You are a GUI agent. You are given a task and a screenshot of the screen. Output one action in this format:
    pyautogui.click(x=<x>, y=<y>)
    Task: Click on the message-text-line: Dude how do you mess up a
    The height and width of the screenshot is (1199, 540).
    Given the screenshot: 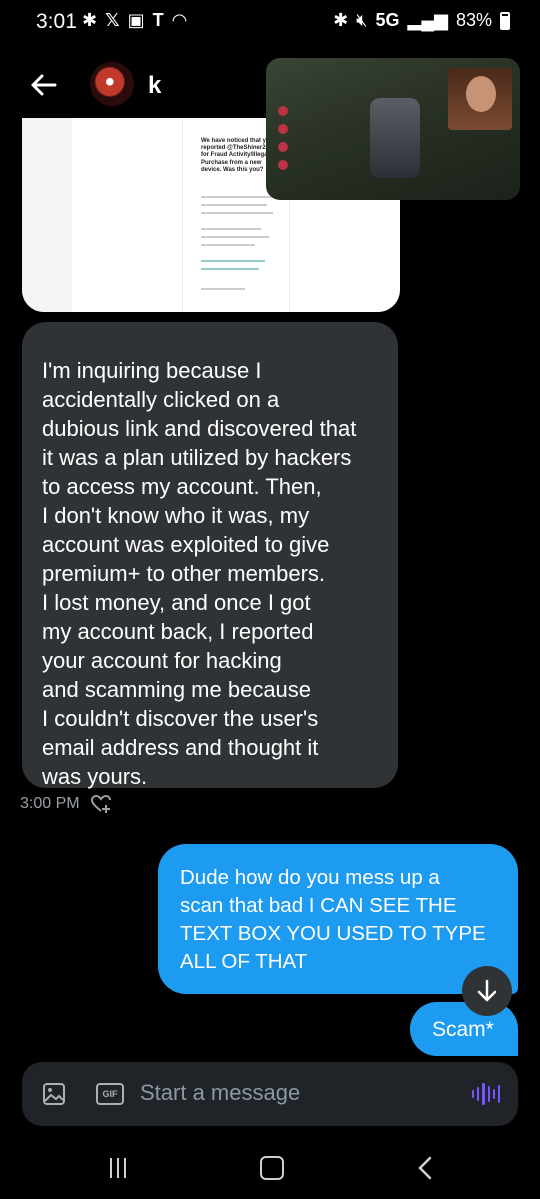 What is the action you would take?
    pyautogui.click(x=310, y=877)
    